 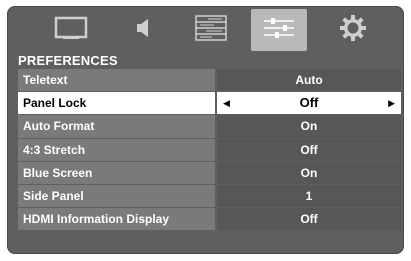 I want to click on preferences-sliders-icon, so click(x=279, y=30).